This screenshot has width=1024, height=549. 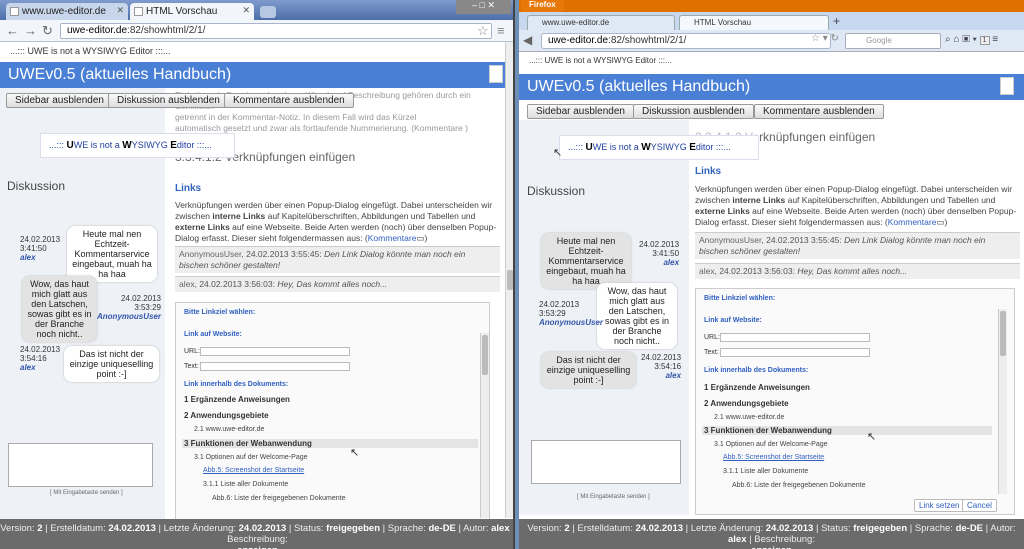 I want to click on toolbar-icons: ⌕ ⌂ ▣ ▾ 1 ≡, so click(x=971, y=39).